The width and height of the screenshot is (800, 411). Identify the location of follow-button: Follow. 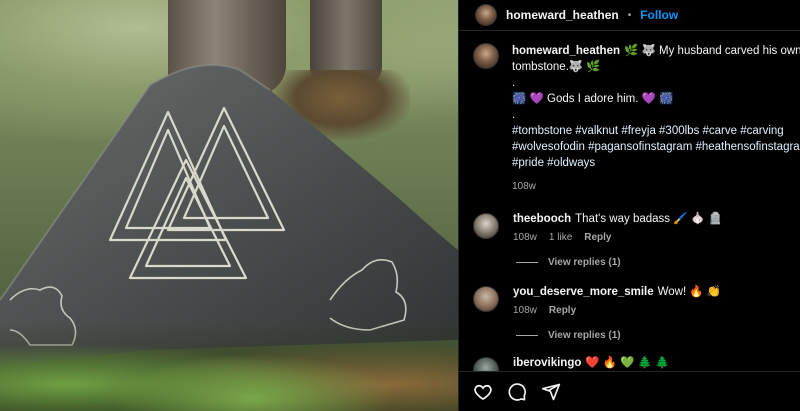
(659, 15).